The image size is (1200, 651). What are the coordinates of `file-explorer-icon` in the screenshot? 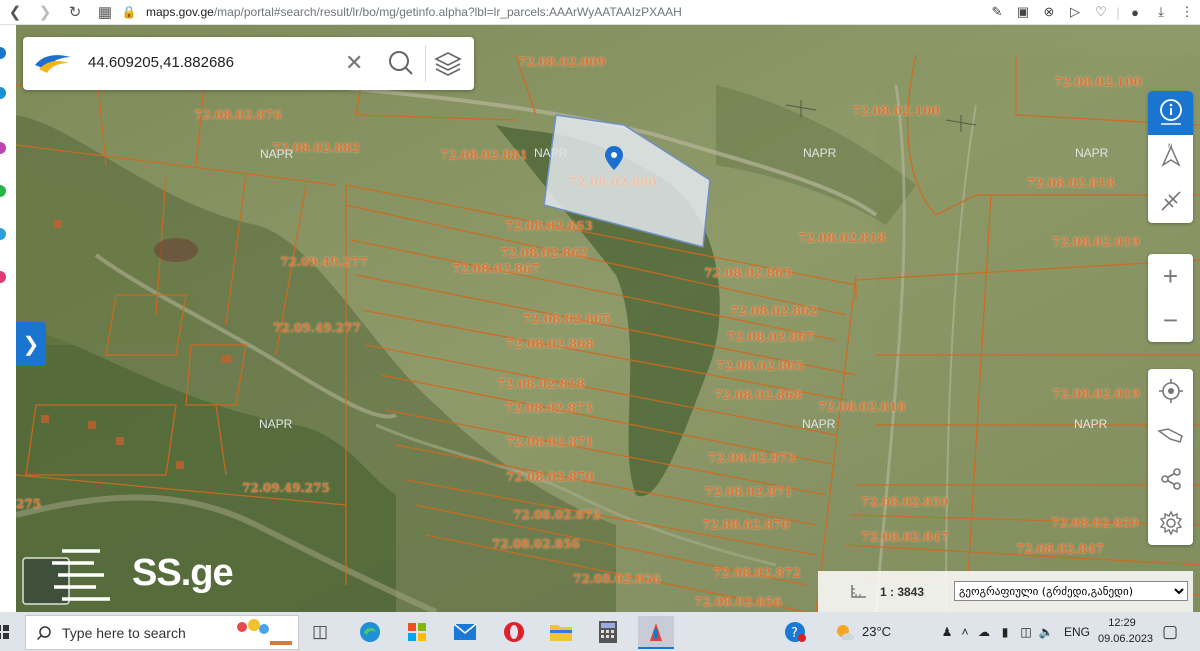 It's located at (561, 631).